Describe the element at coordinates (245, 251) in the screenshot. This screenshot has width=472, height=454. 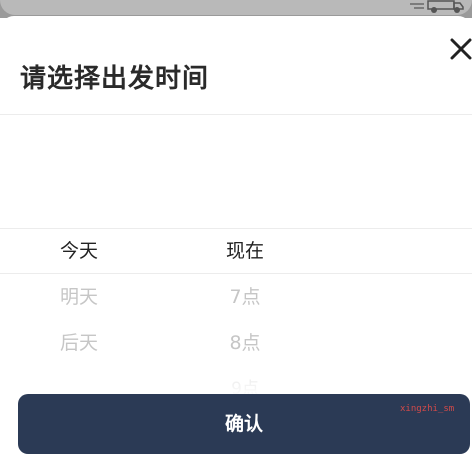
I see `time-option-now: 现在` at that location.